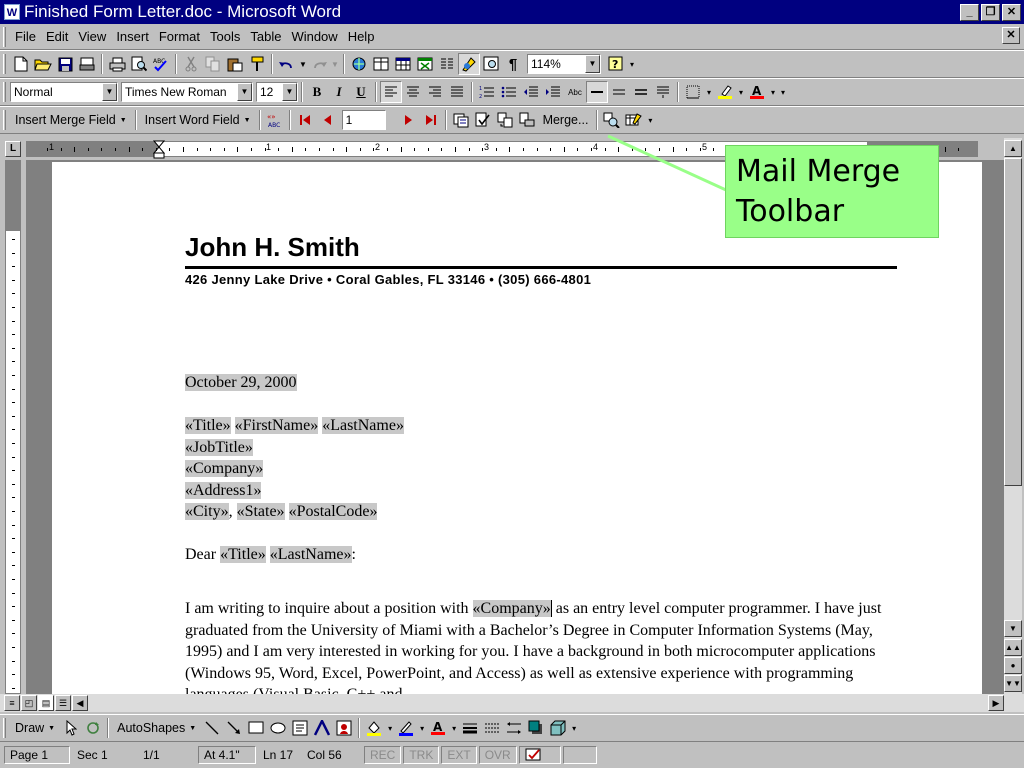 The width and height of the screenshot is (1024, 768). I want to click on redo-icon, so click(319, 64).